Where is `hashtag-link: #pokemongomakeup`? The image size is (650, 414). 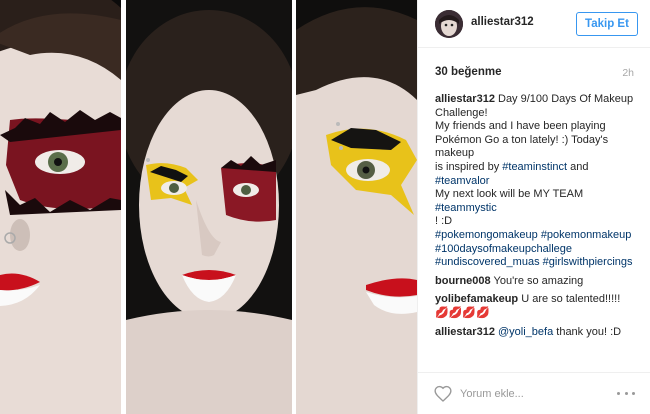
hashtag-link: #pokemongomakeup is located at coordinates (486, 235).